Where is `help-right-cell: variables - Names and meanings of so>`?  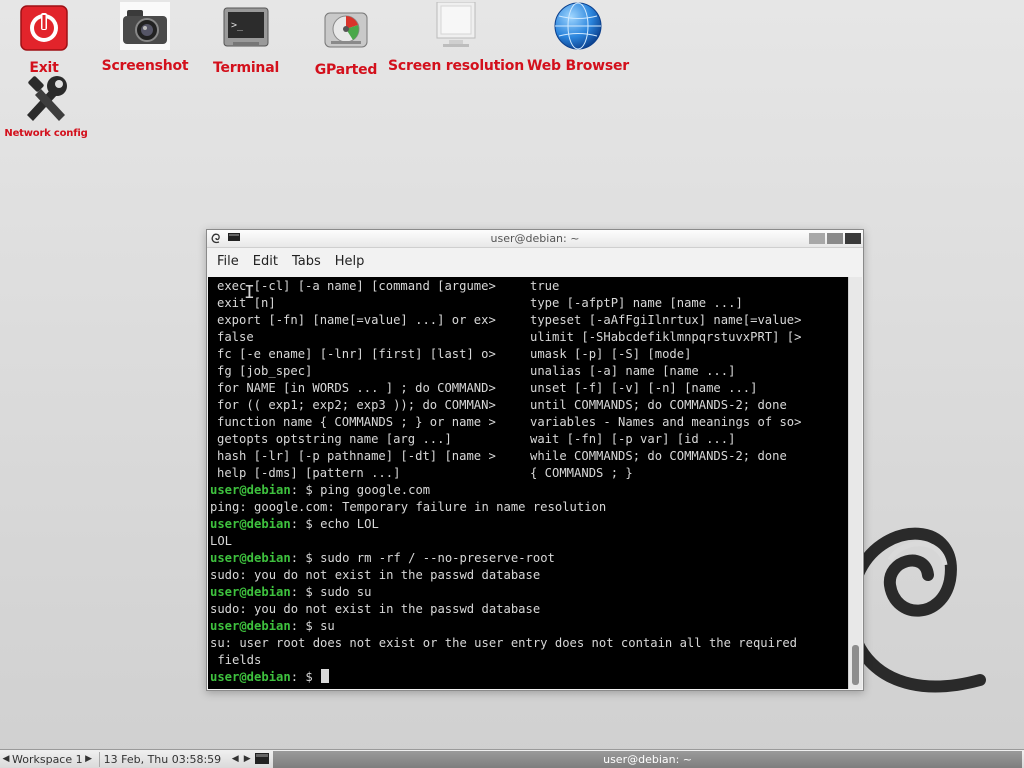 help-right-cell: variables - Names and meanings of so> is located at coordinates (666, 422).